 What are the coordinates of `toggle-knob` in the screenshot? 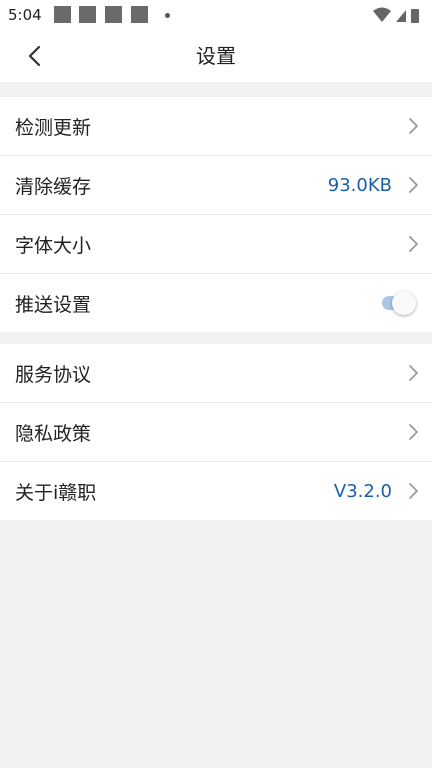 It's located at (404, 303).